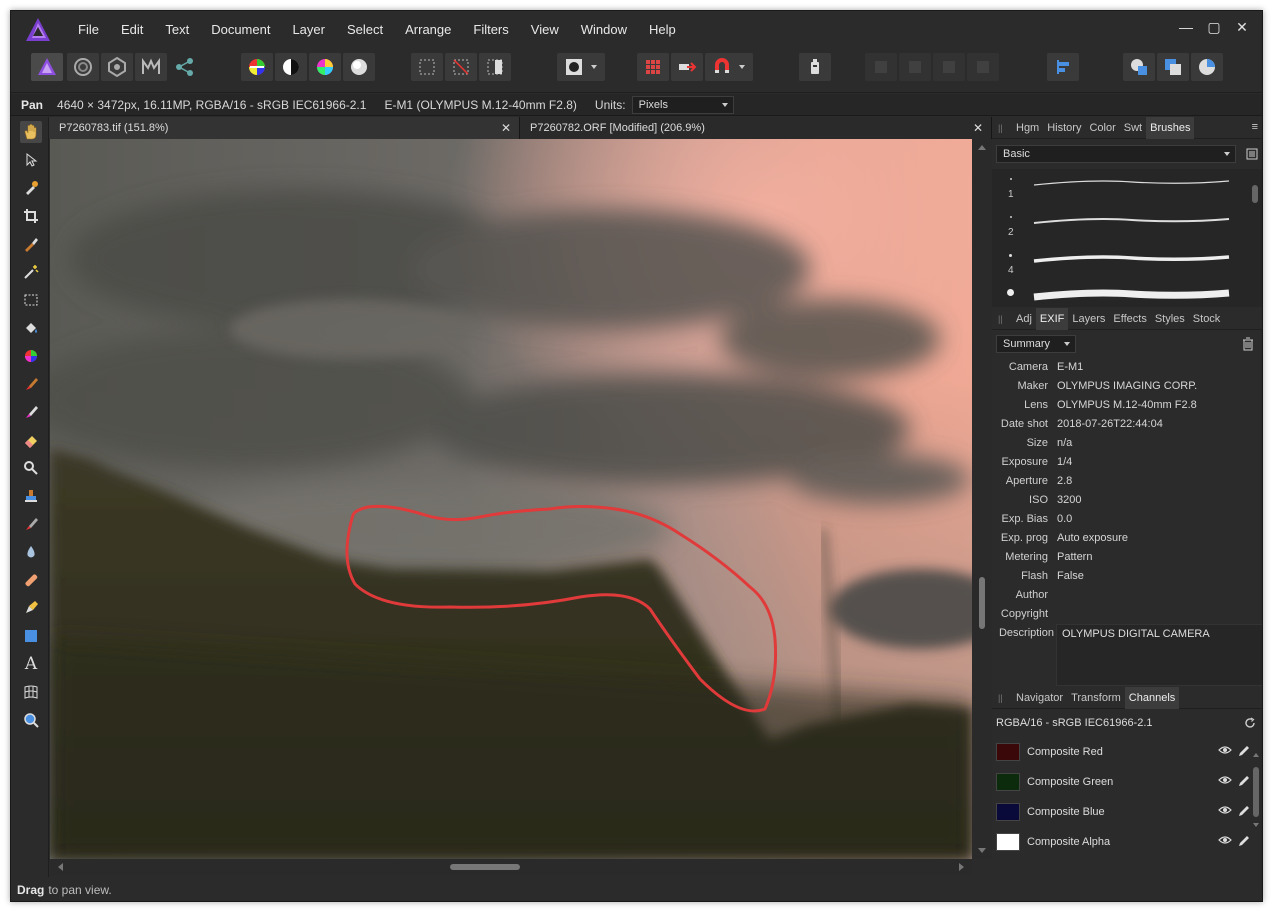 This screenshot has width=1273, height=913. What do you see at coordinates (31, 524) in the screenshot?
I see `blemish-tool-button` at bounding box center [31, 524].